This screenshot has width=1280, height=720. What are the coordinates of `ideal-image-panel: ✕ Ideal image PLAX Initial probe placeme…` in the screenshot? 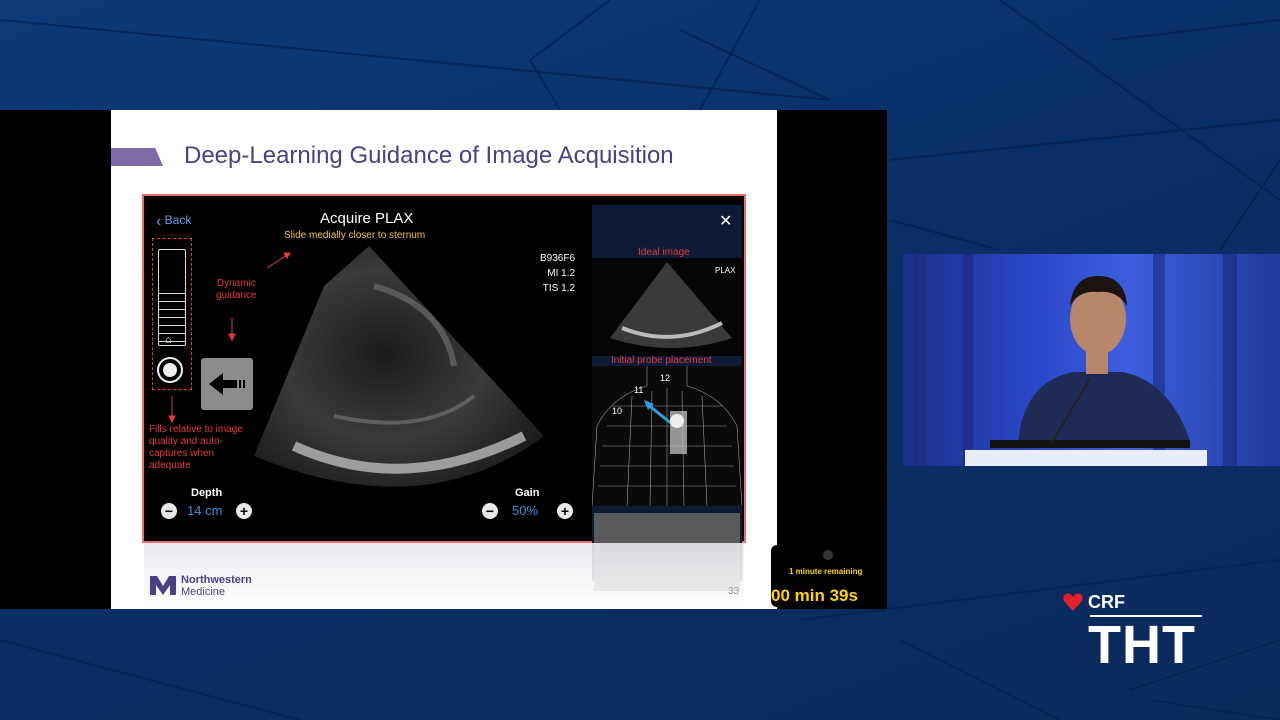 It's located at (667, 398).